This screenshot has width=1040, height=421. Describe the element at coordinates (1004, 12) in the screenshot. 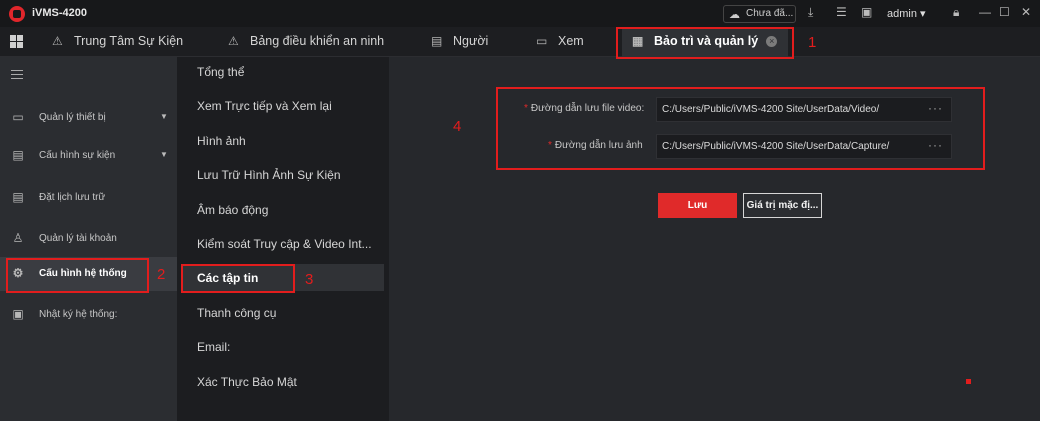

I see `maximize-icon: ☐` at that location.